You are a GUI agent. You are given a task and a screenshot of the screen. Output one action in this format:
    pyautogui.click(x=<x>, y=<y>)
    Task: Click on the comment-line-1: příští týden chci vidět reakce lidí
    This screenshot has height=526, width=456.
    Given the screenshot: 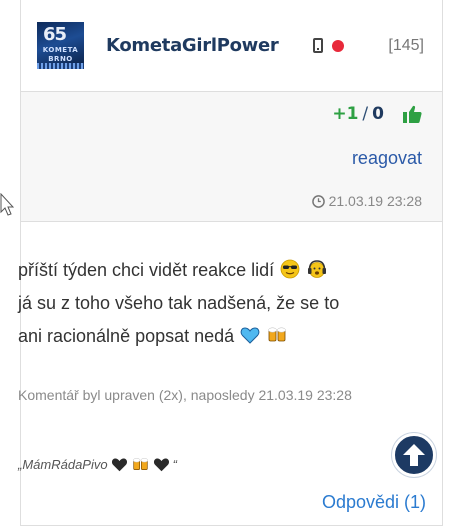 What is the action you would take?
    pyautogui.click(x=146, y=270)
    